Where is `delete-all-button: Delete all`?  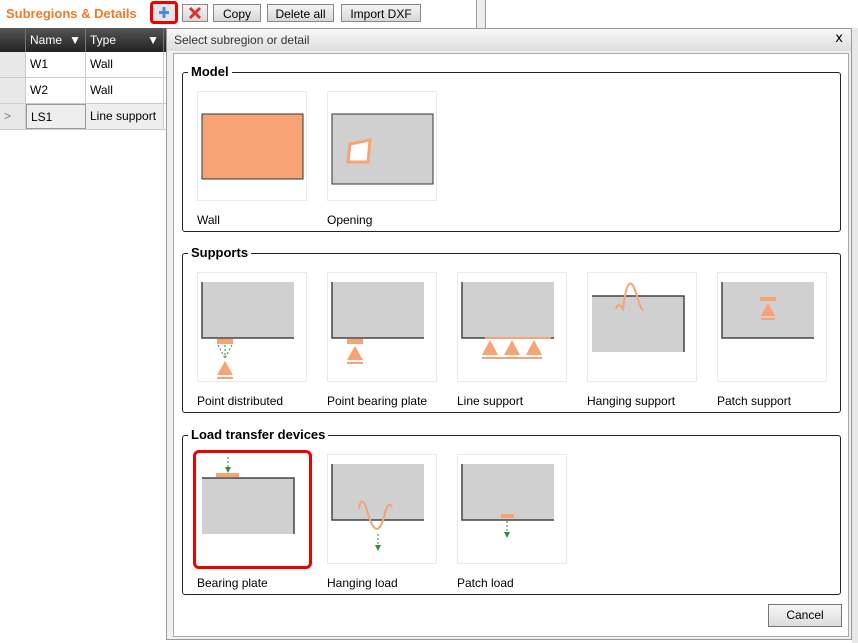
delete-all-button: Delete all is located at coordinates (300, 13).